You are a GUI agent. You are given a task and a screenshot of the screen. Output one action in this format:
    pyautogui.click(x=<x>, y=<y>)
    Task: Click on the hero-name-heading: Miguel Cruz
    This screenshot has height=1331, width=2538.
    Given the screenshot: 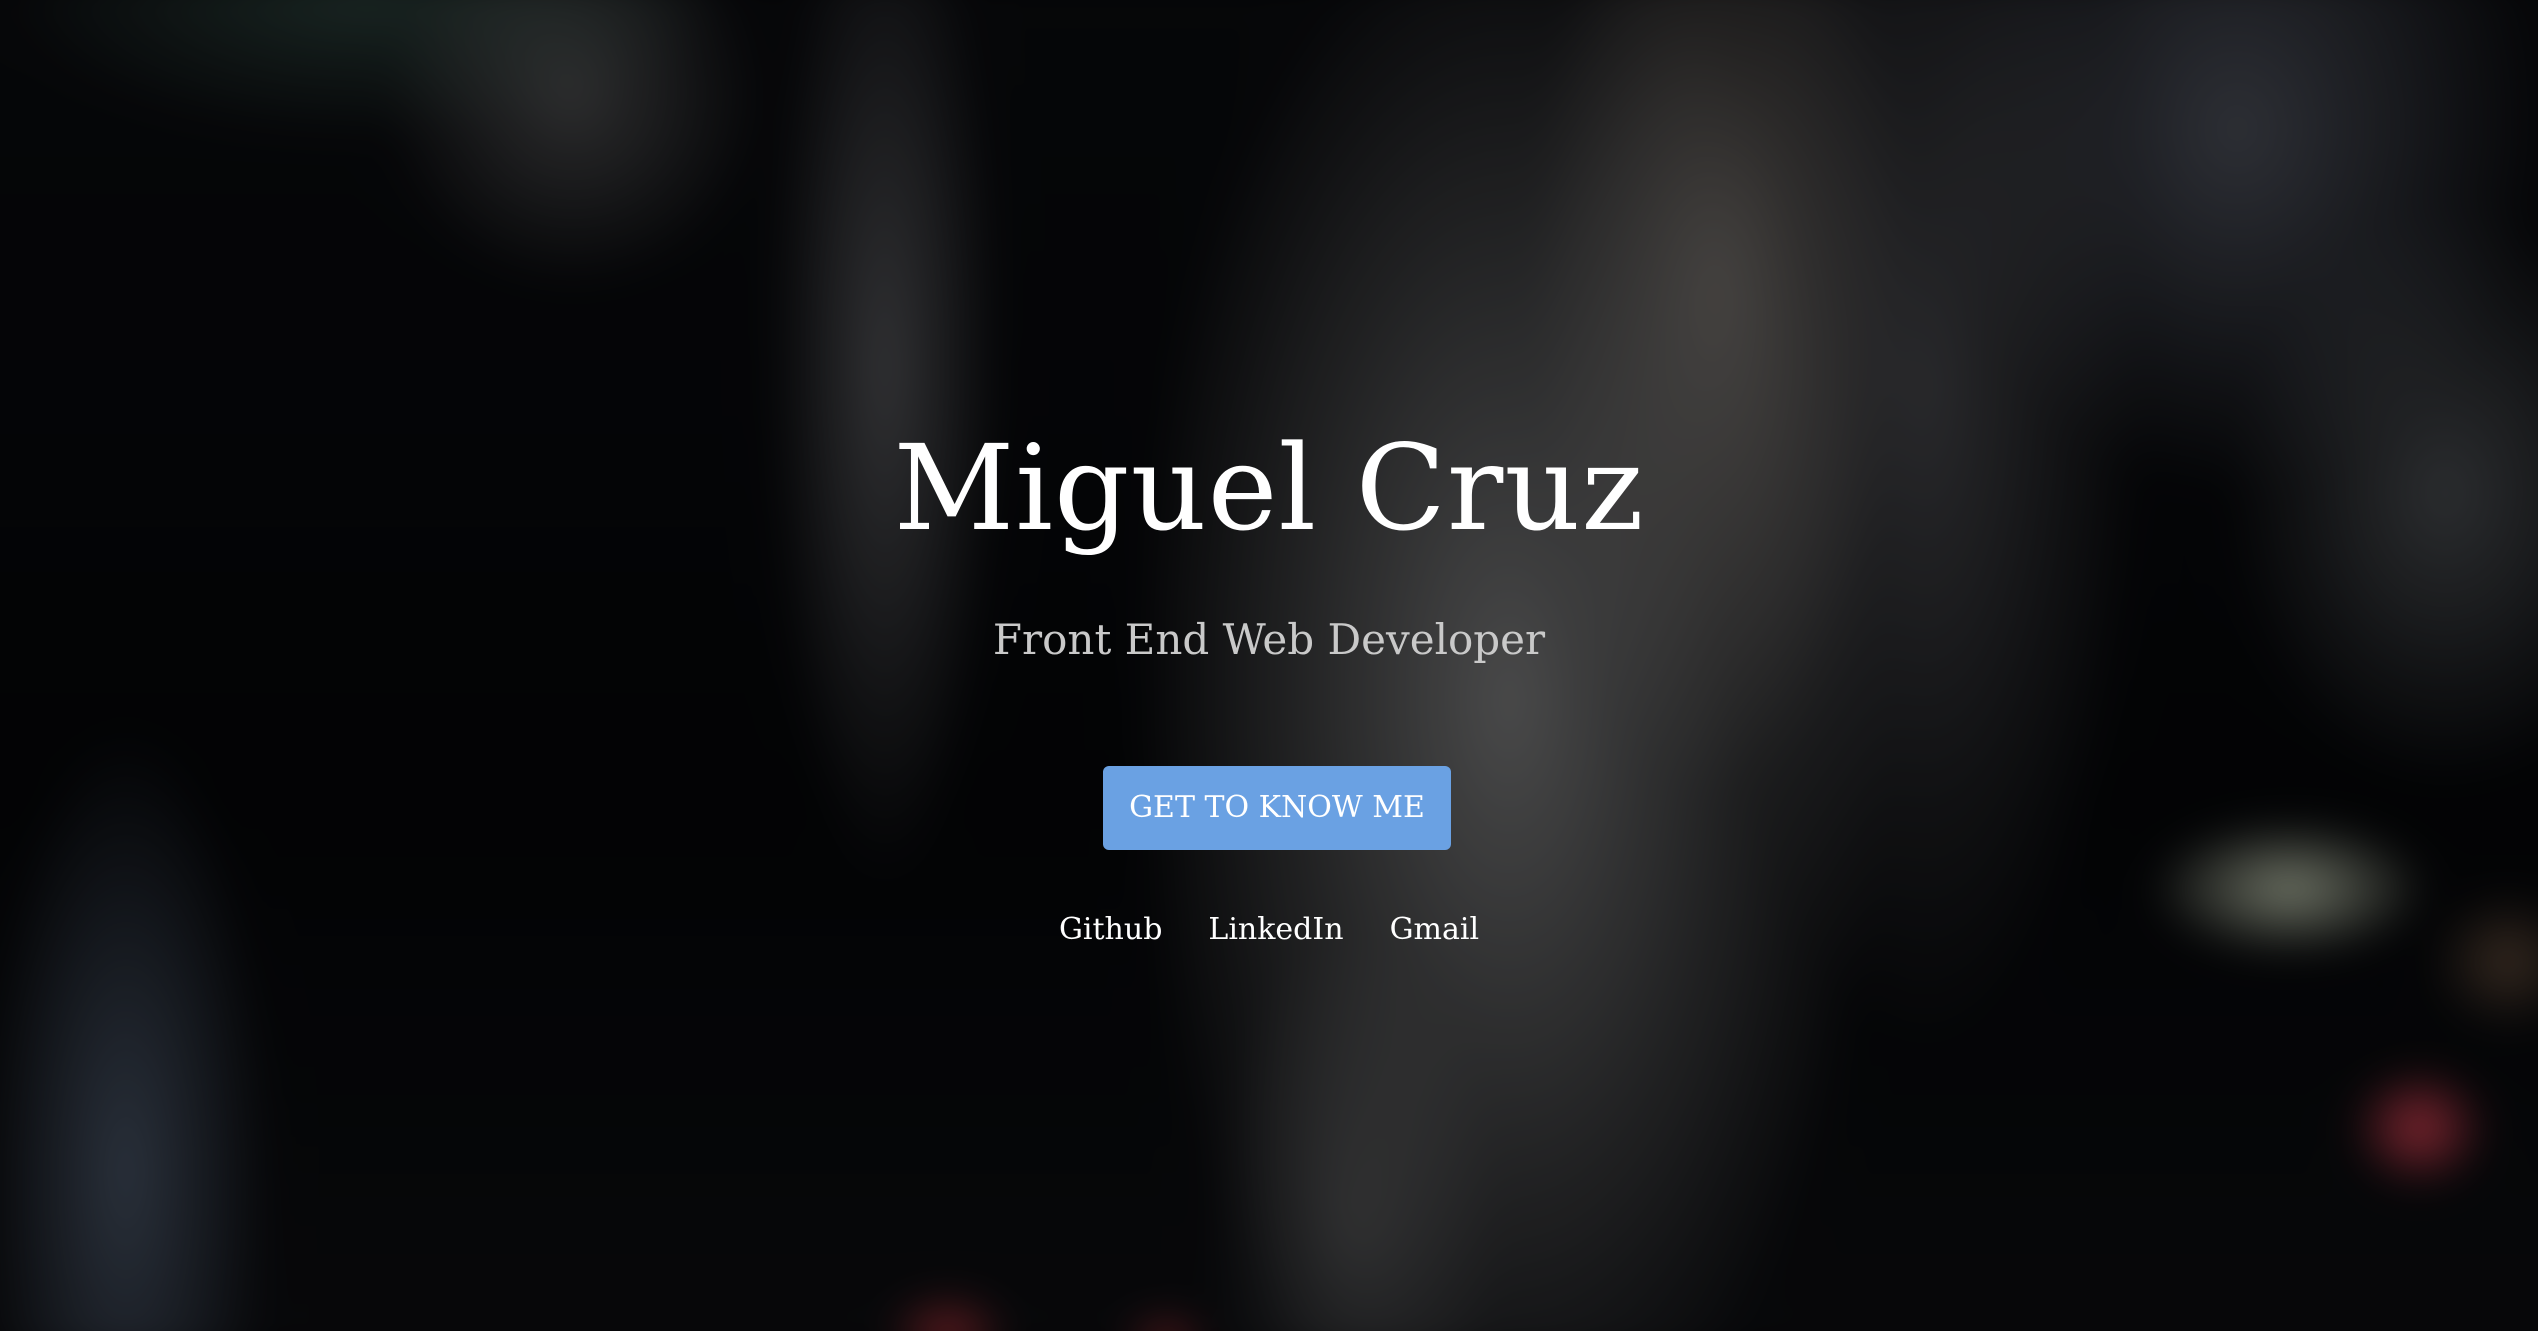 What is the action you would take?
    pyautogui.click(x=1269, y=488)
    